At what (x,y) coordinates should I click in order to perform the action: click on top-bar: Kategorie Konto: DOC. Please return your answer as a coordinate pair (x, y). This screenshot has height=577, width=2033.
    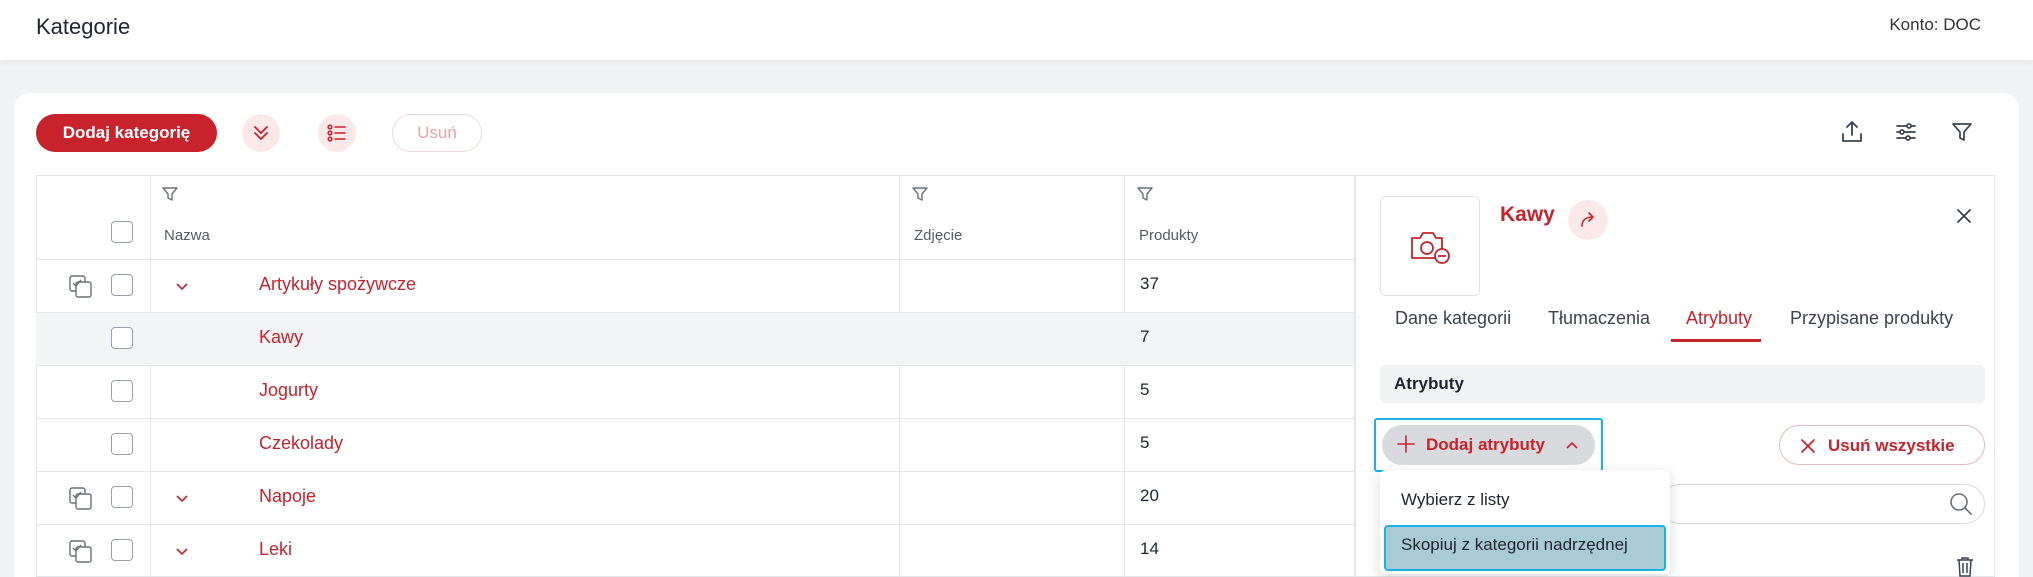
    Looking at the image, I should click on (1016, 30).